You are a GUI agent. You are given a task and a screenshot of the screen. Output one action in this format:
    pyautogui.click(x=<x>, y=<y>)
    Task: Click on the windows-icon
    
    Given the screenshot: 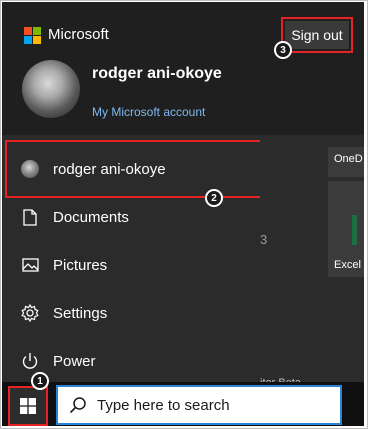 What is the action you would take?
    pyautogui.click(x=28, y=406)
    